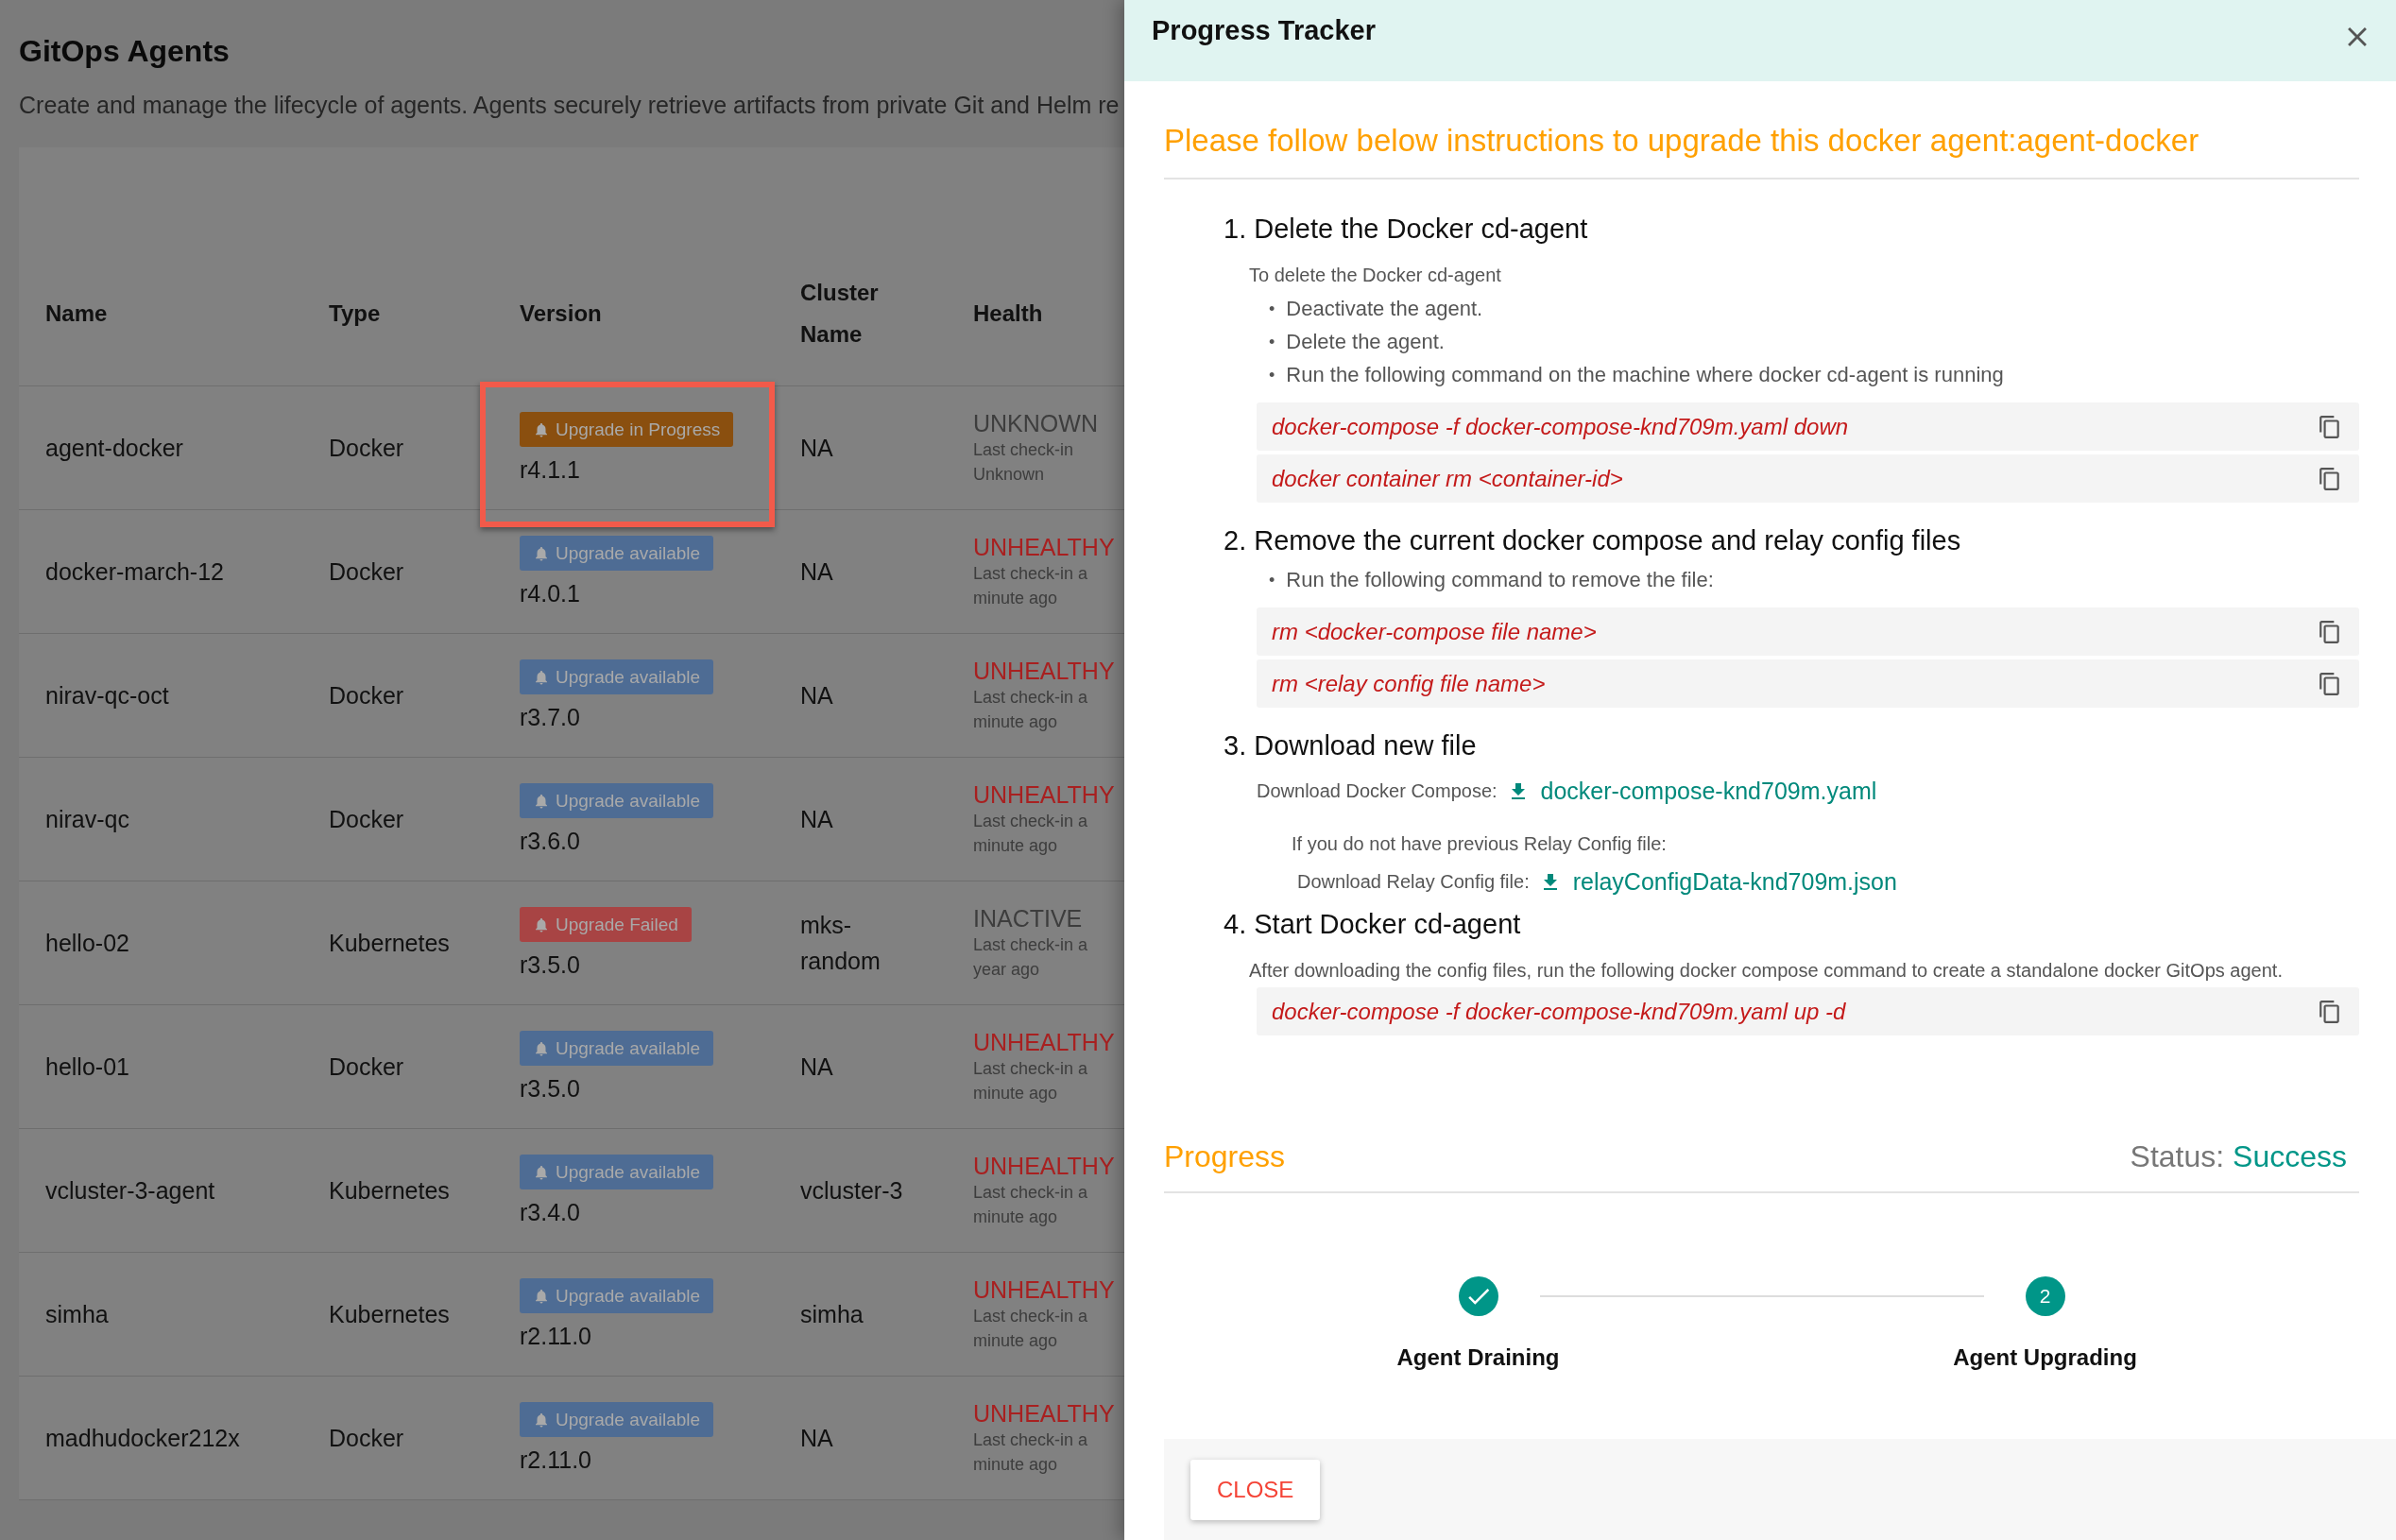  Describe the element at coordinates (1480, 844) in the screenshot. I see `relay-note: If you do not have previous Relay Config file:` at that location.